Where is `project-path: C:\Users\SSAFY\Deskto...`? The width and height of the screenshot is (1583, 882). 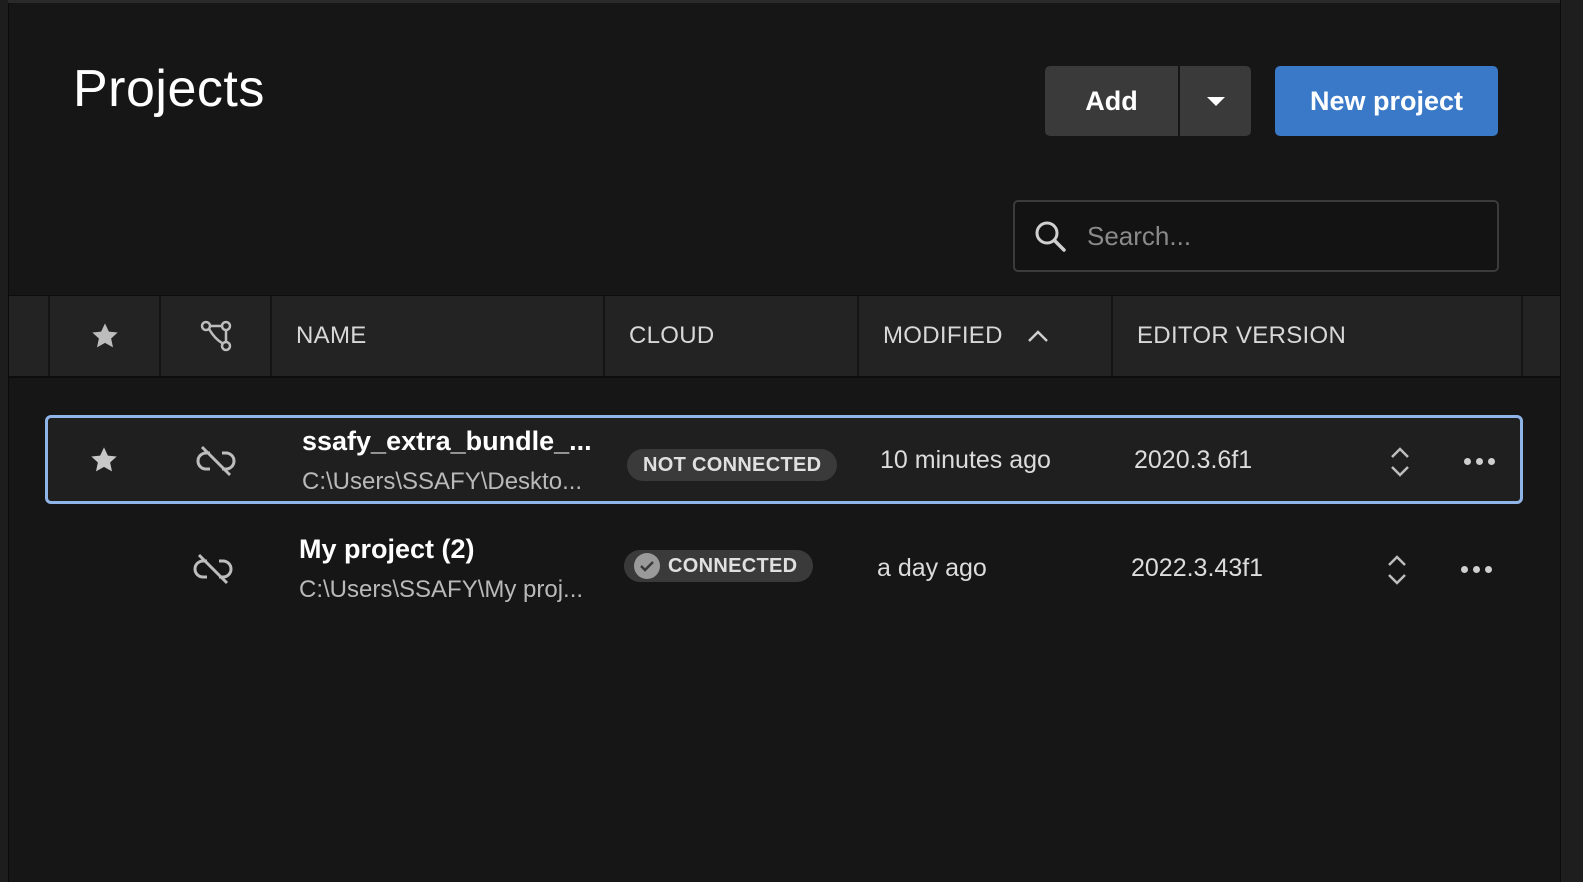 project-path: C:\Users\SSAFY\Deskto... is located at coordinates (442, 481).